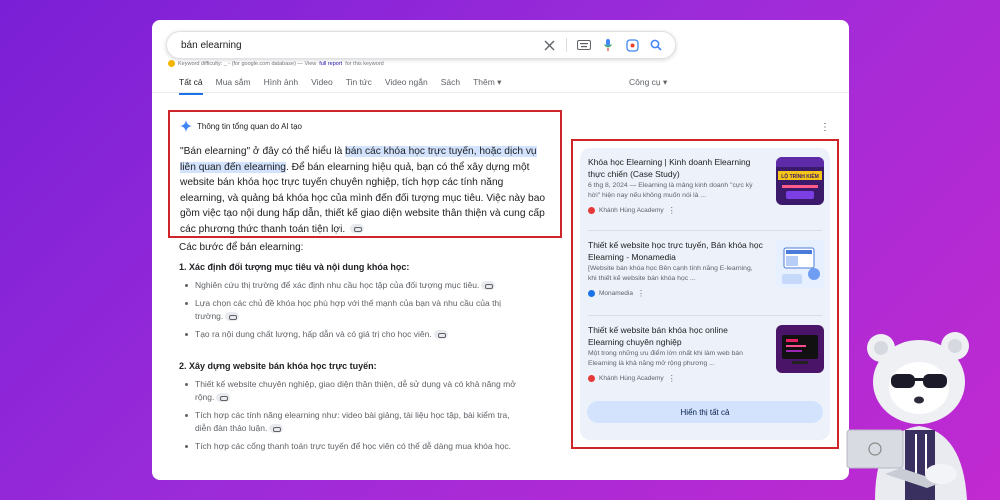 Image resolution: width=1000 pixels, height=500 pixels. Describe the element at coordinates (584, 45) in the screenshot. I see `keyboard-icon` at that location.